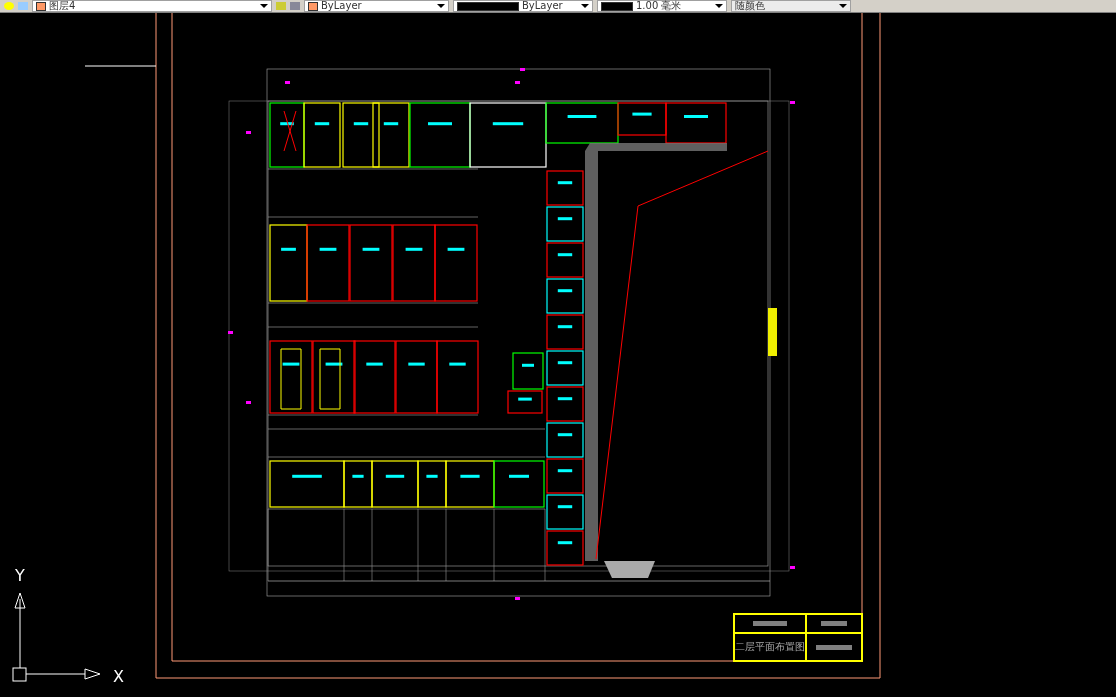 This screenshot has height=697, width=1116. What do you see at coordinates (56, 637) in the screenshot?
I see `ucs-axis-icon` at bounding box center [56, 637].